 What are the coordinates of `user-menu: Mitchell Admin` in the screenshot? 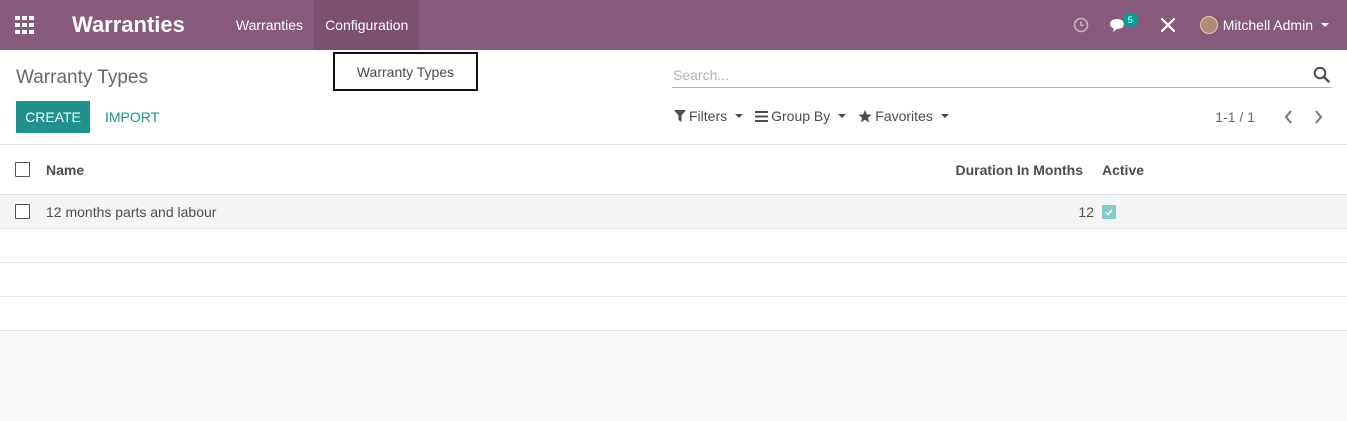 It's located at (1266, 25).